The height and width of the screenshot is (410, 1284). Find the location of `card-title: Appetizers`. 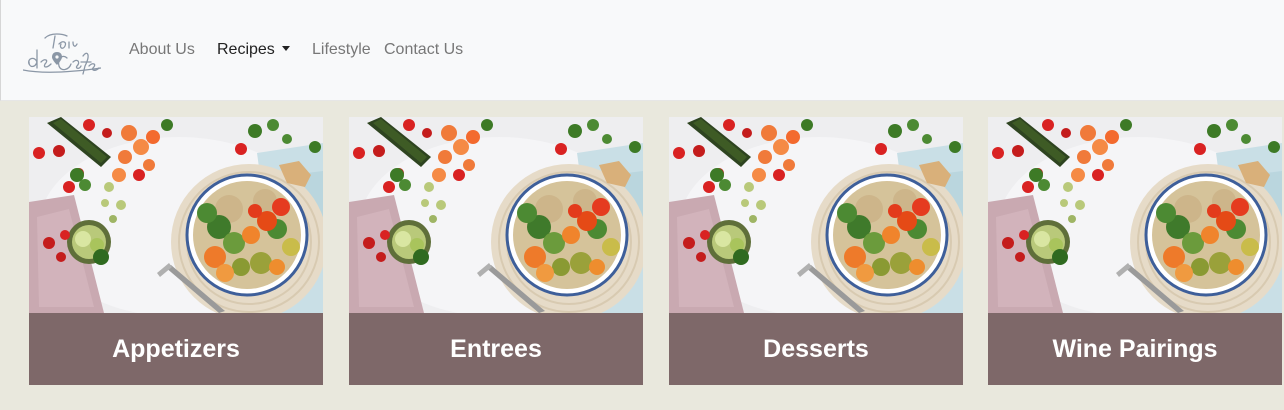

card-title: Appetizers is located at coordinates (176, 349).